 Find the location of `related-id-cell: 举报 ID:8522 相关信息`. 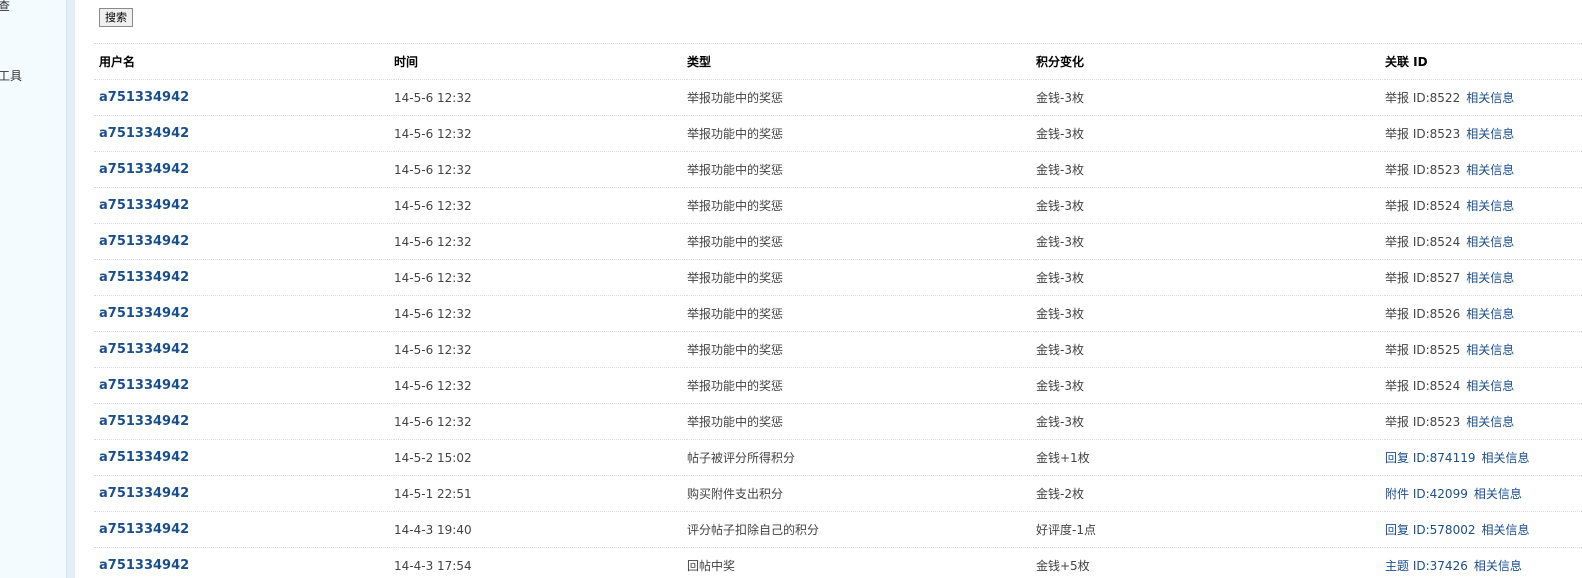

related-id-cell: 举报 ID:8522 相关信息 is located at coordinates (1483, 97).